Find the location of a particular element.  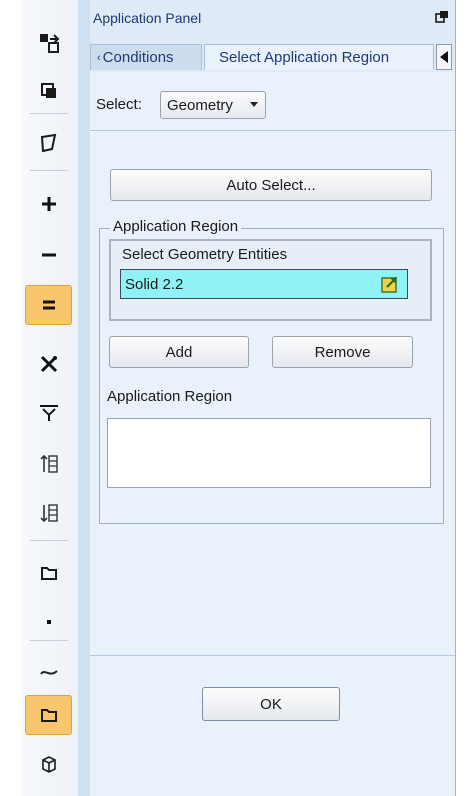

list-move-down-icon is located at coordinates (48, 513).